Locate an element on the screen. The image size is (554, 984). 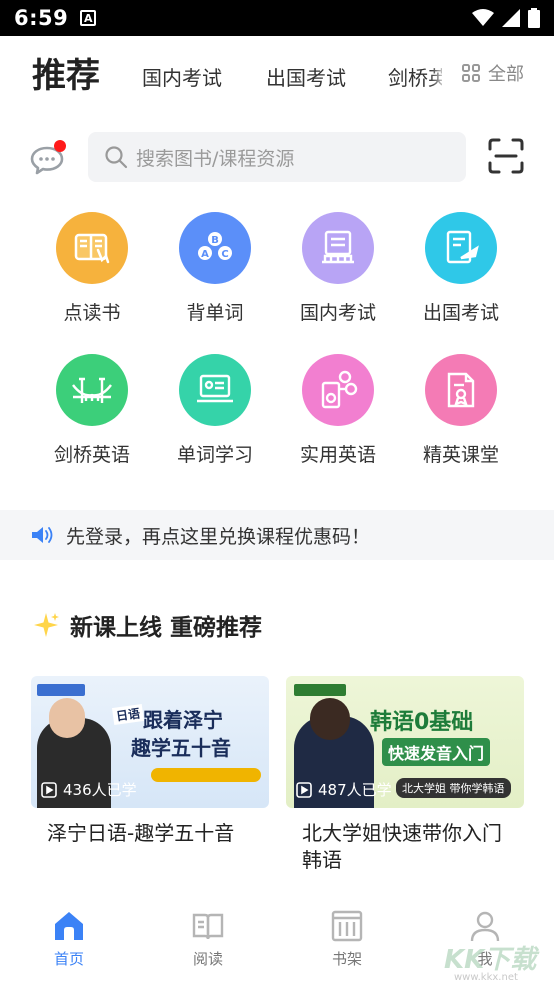
tab-read: 阅读 is located at coordinates (208, 938).